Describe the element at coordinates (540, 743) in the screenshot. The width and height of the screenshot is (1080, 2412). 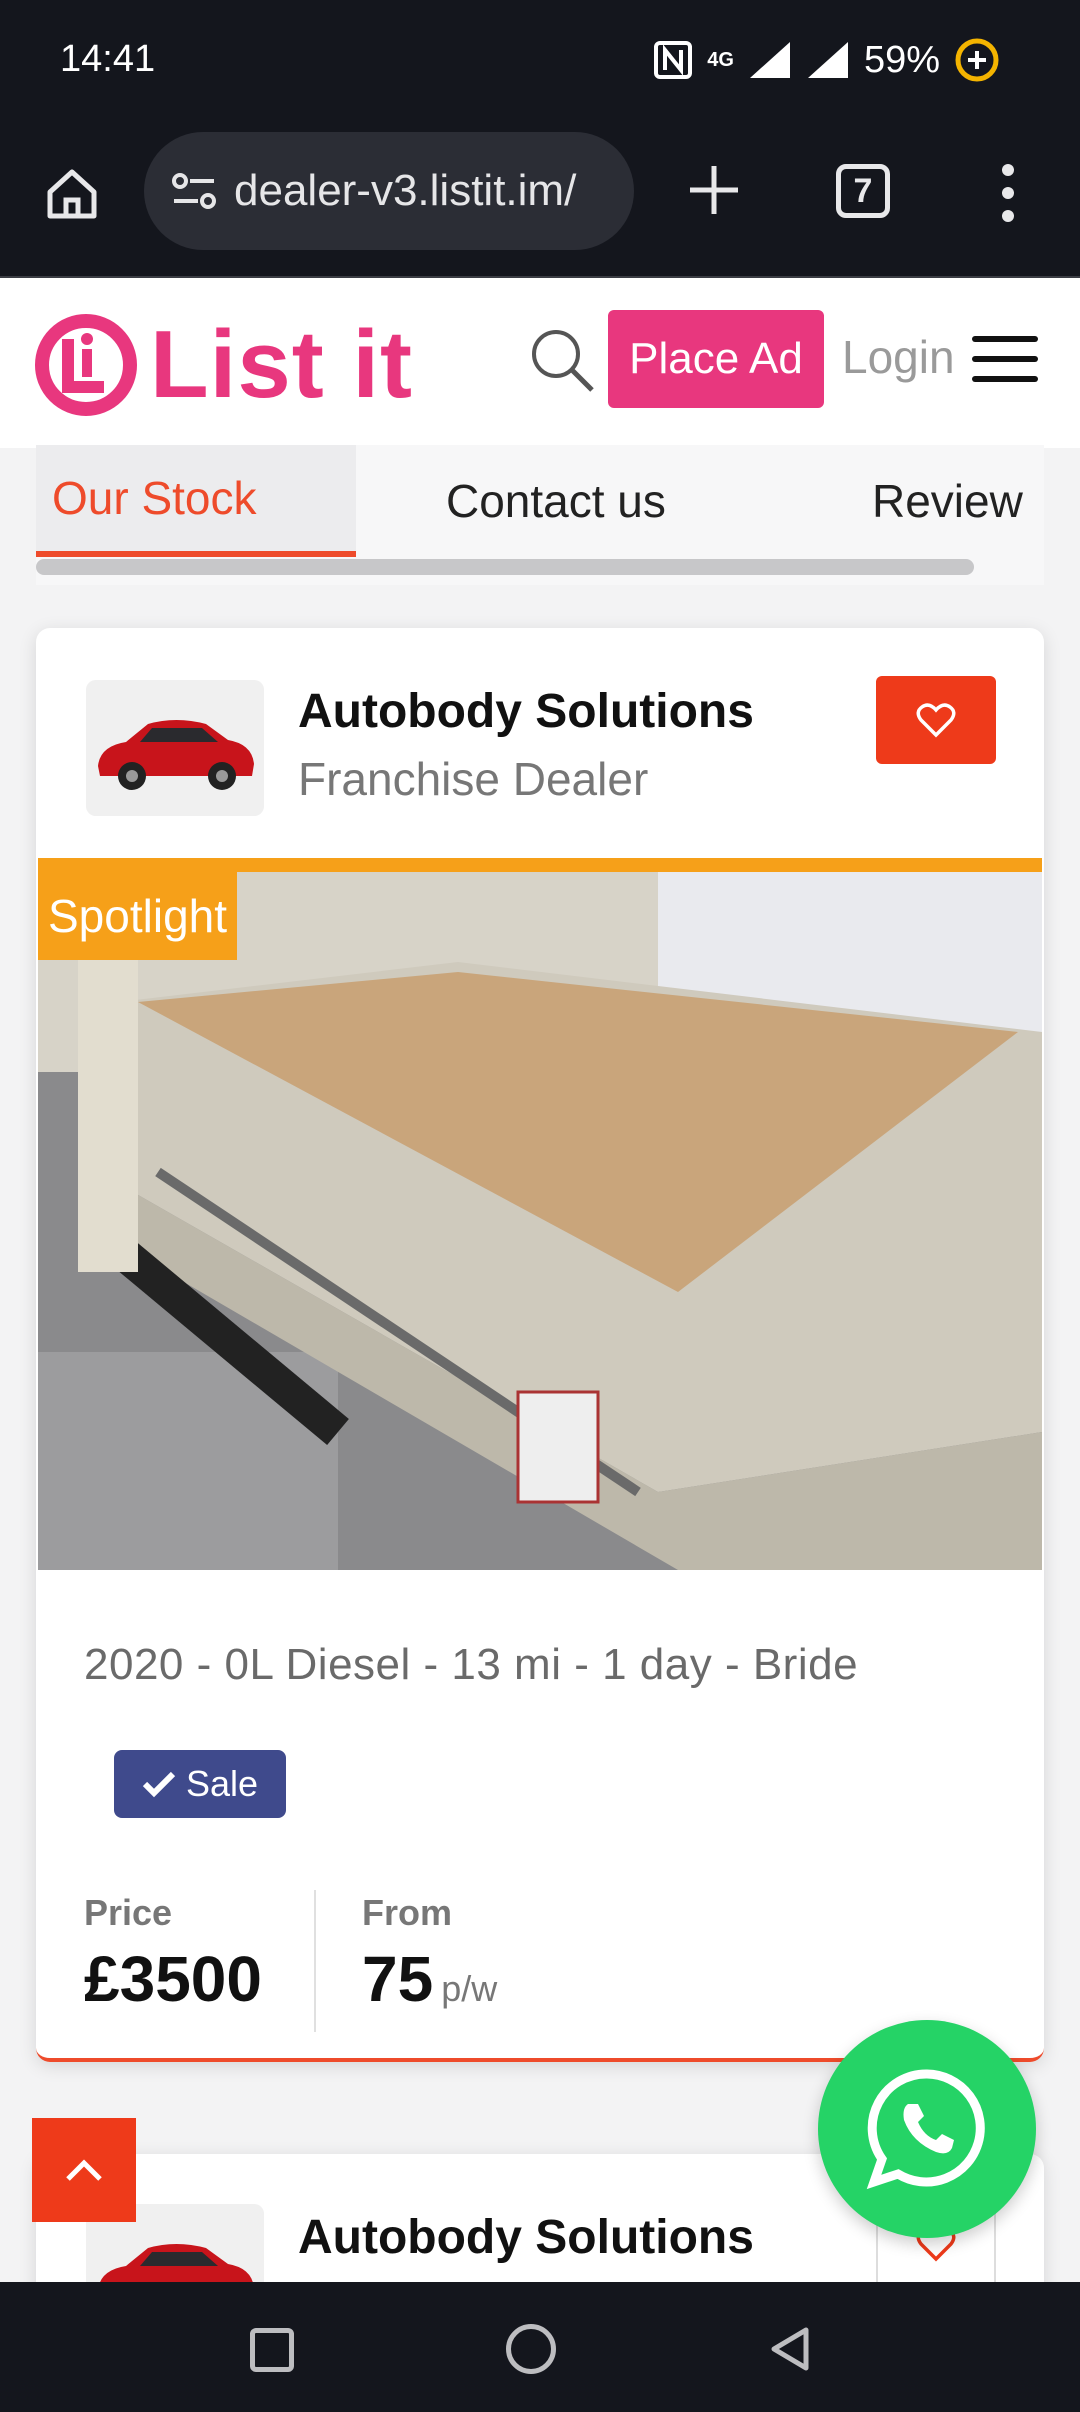
I see `listing-card-header: Autobody Solutions Franchise Dealer` at that location.